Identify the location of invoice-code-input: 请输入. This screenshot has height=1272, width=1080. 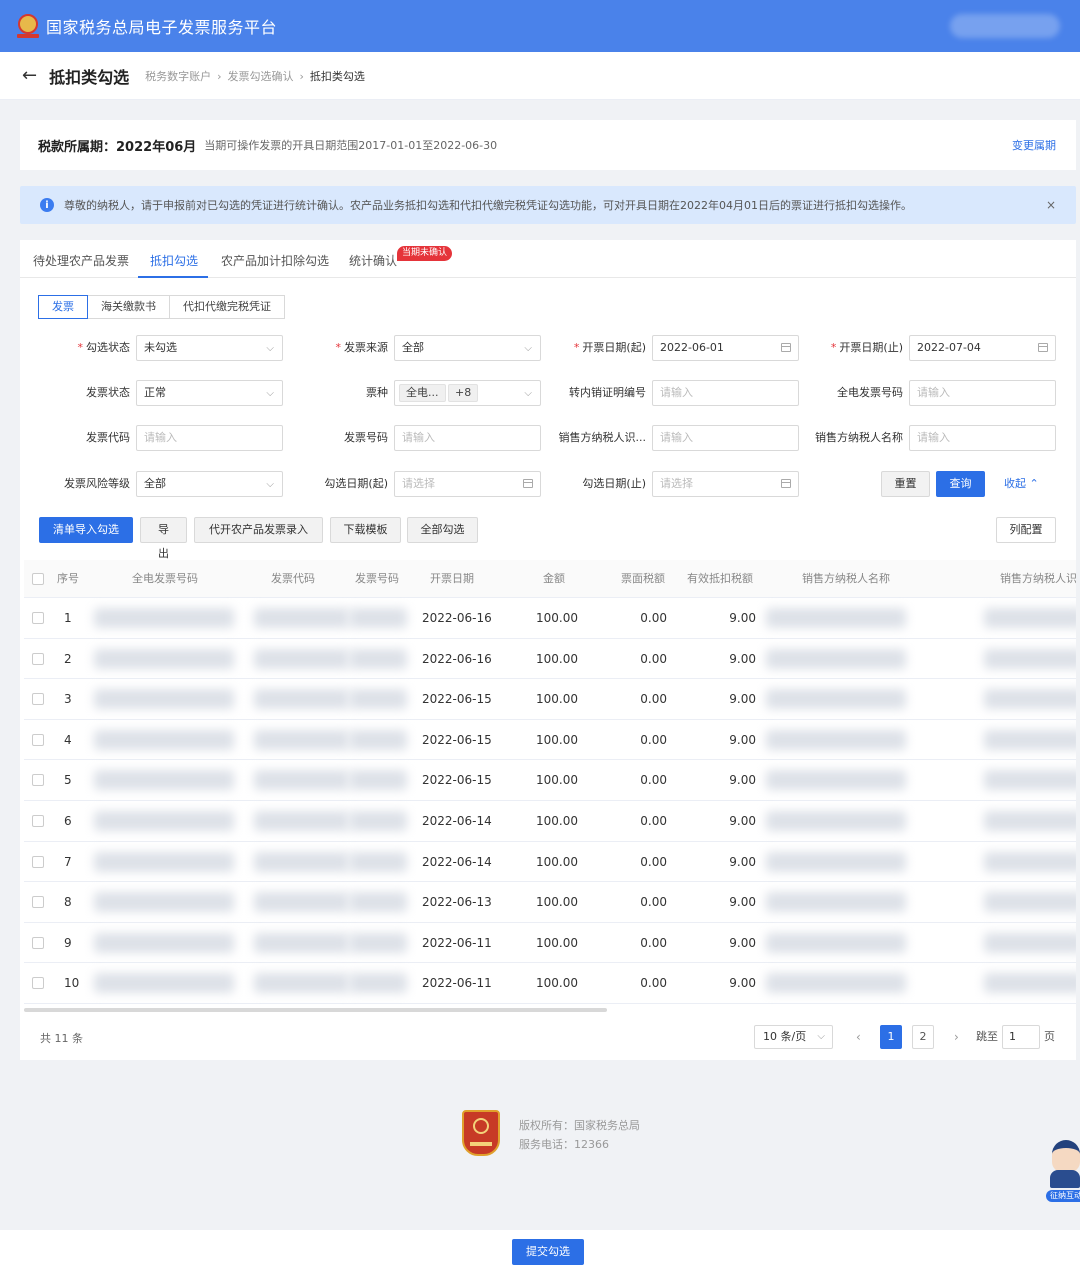
(209, 438).